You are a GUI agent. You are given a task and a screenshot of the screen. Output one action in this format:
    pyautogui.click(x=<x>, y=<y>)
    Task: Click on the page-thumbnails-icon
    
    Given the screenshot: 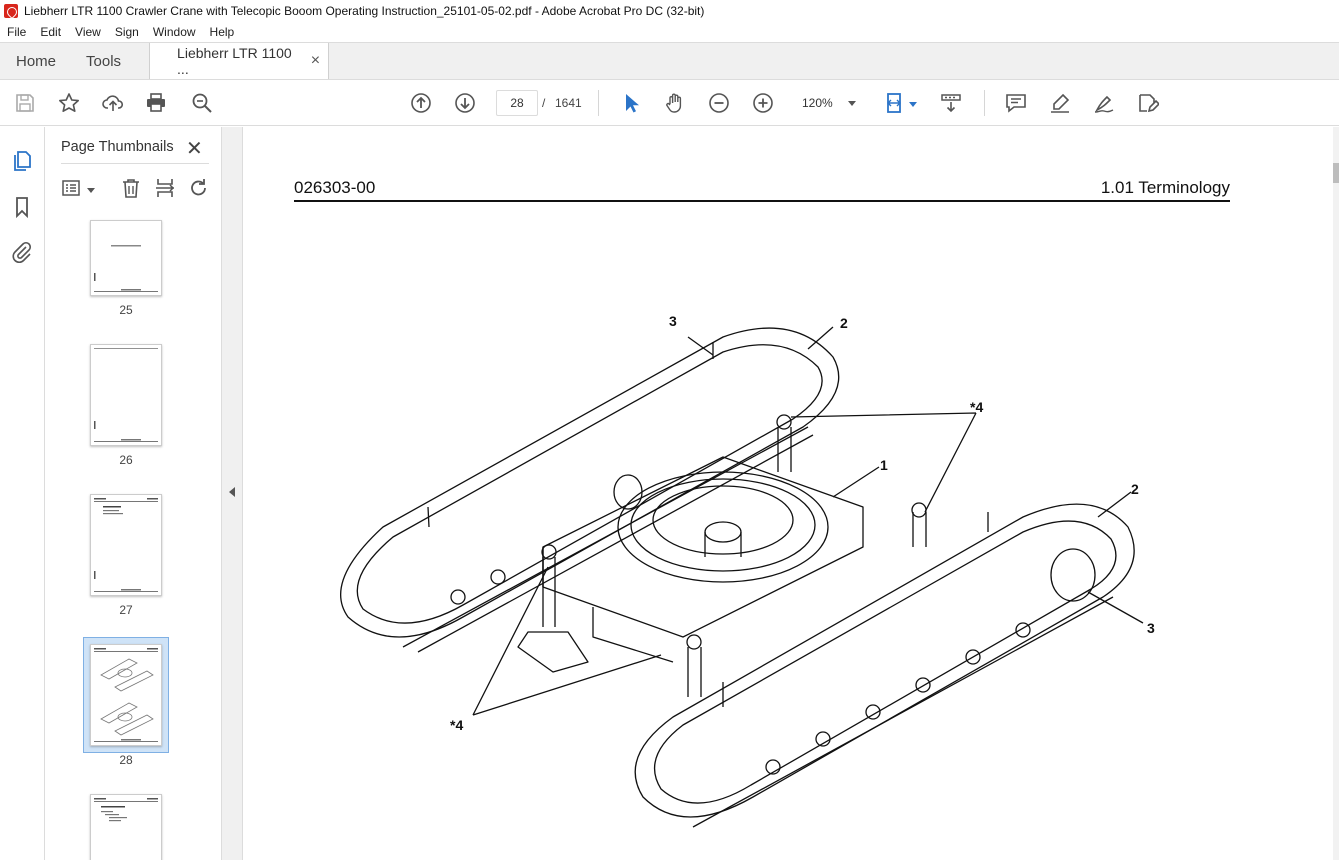 What is the action you would take?
    pyautogui.click(x=22, y=161)
    